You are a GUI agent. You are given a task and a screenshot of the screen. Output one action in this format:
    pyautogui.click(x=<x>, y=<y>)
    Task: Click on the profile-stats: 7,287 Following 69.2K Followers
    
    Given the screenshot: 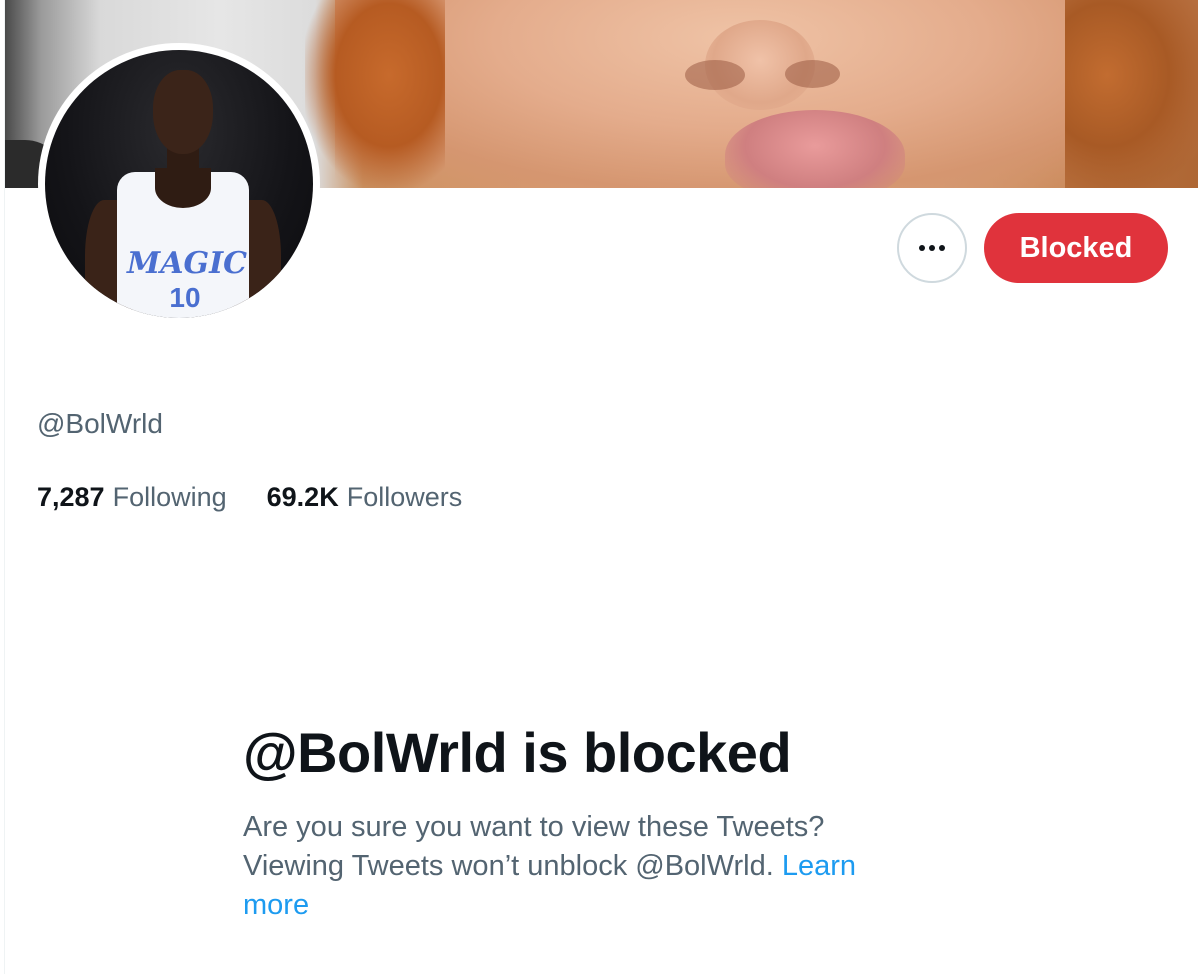 What is the action you would take?
    pyautogui.click(x=249, y=497)
    